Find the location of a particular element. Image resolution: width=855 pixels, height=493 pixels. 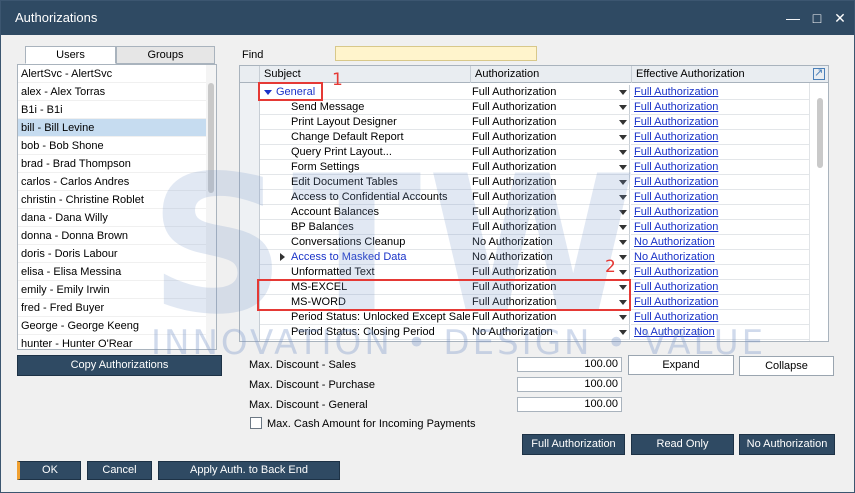

user-list-item: elisa - Elisa Messina is located at coordinates (117, 272).